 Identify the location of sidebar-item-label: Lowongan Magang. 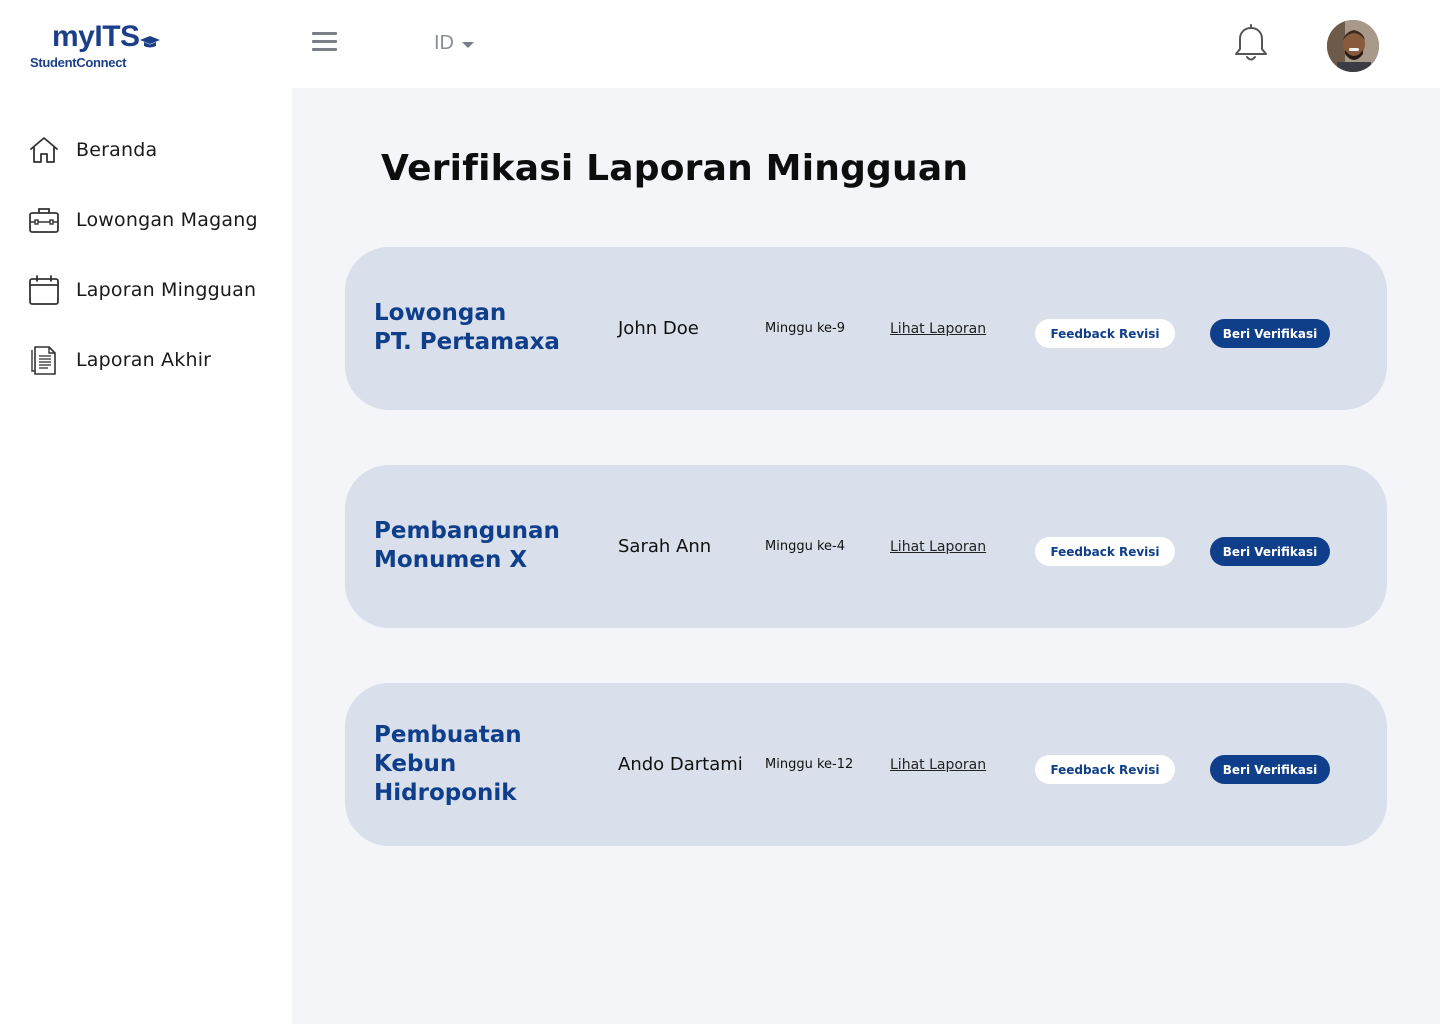
(167, 220).